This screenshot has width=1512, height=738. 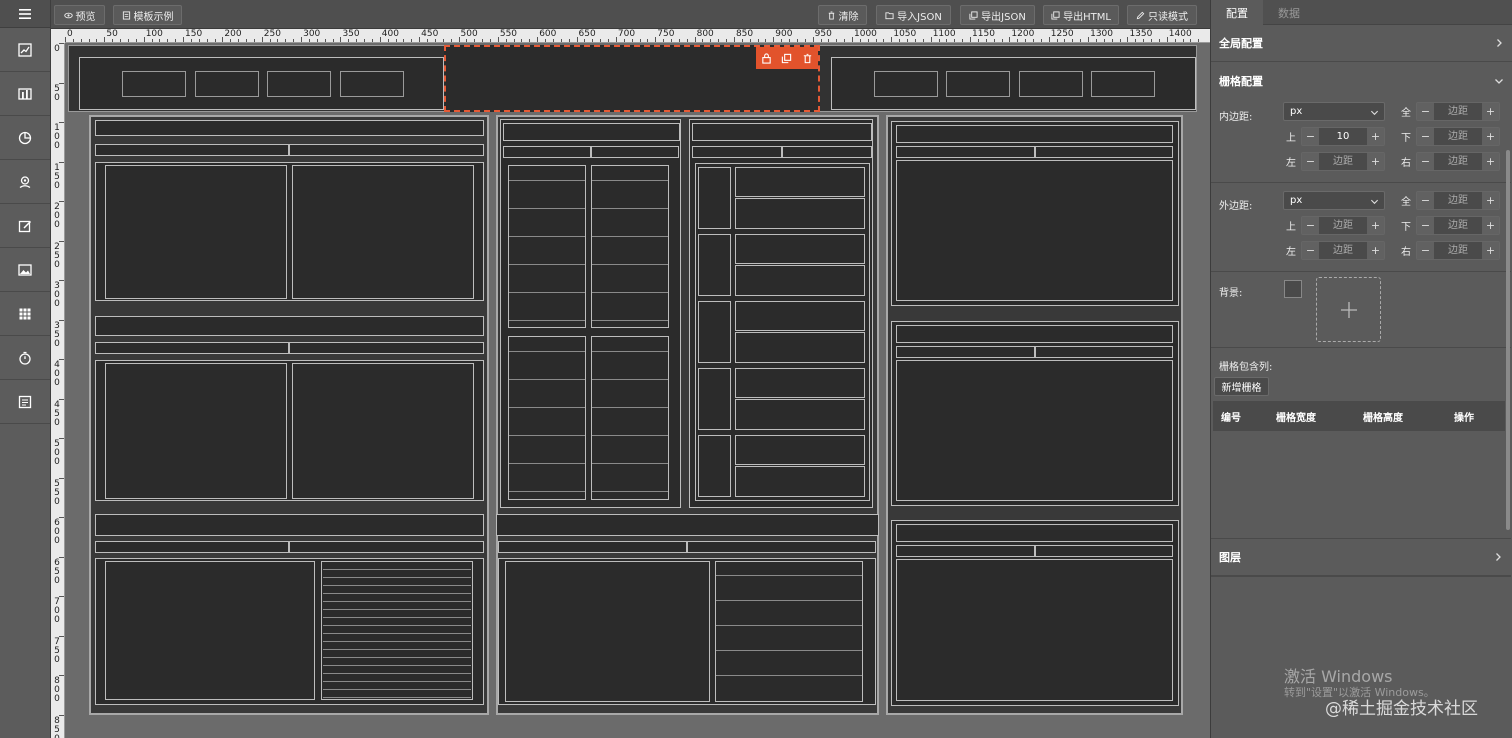 What do you see at coordinates (1348, 309) in the screenshot?
I see `background-image-upload` at bounding box center [1348, 309].